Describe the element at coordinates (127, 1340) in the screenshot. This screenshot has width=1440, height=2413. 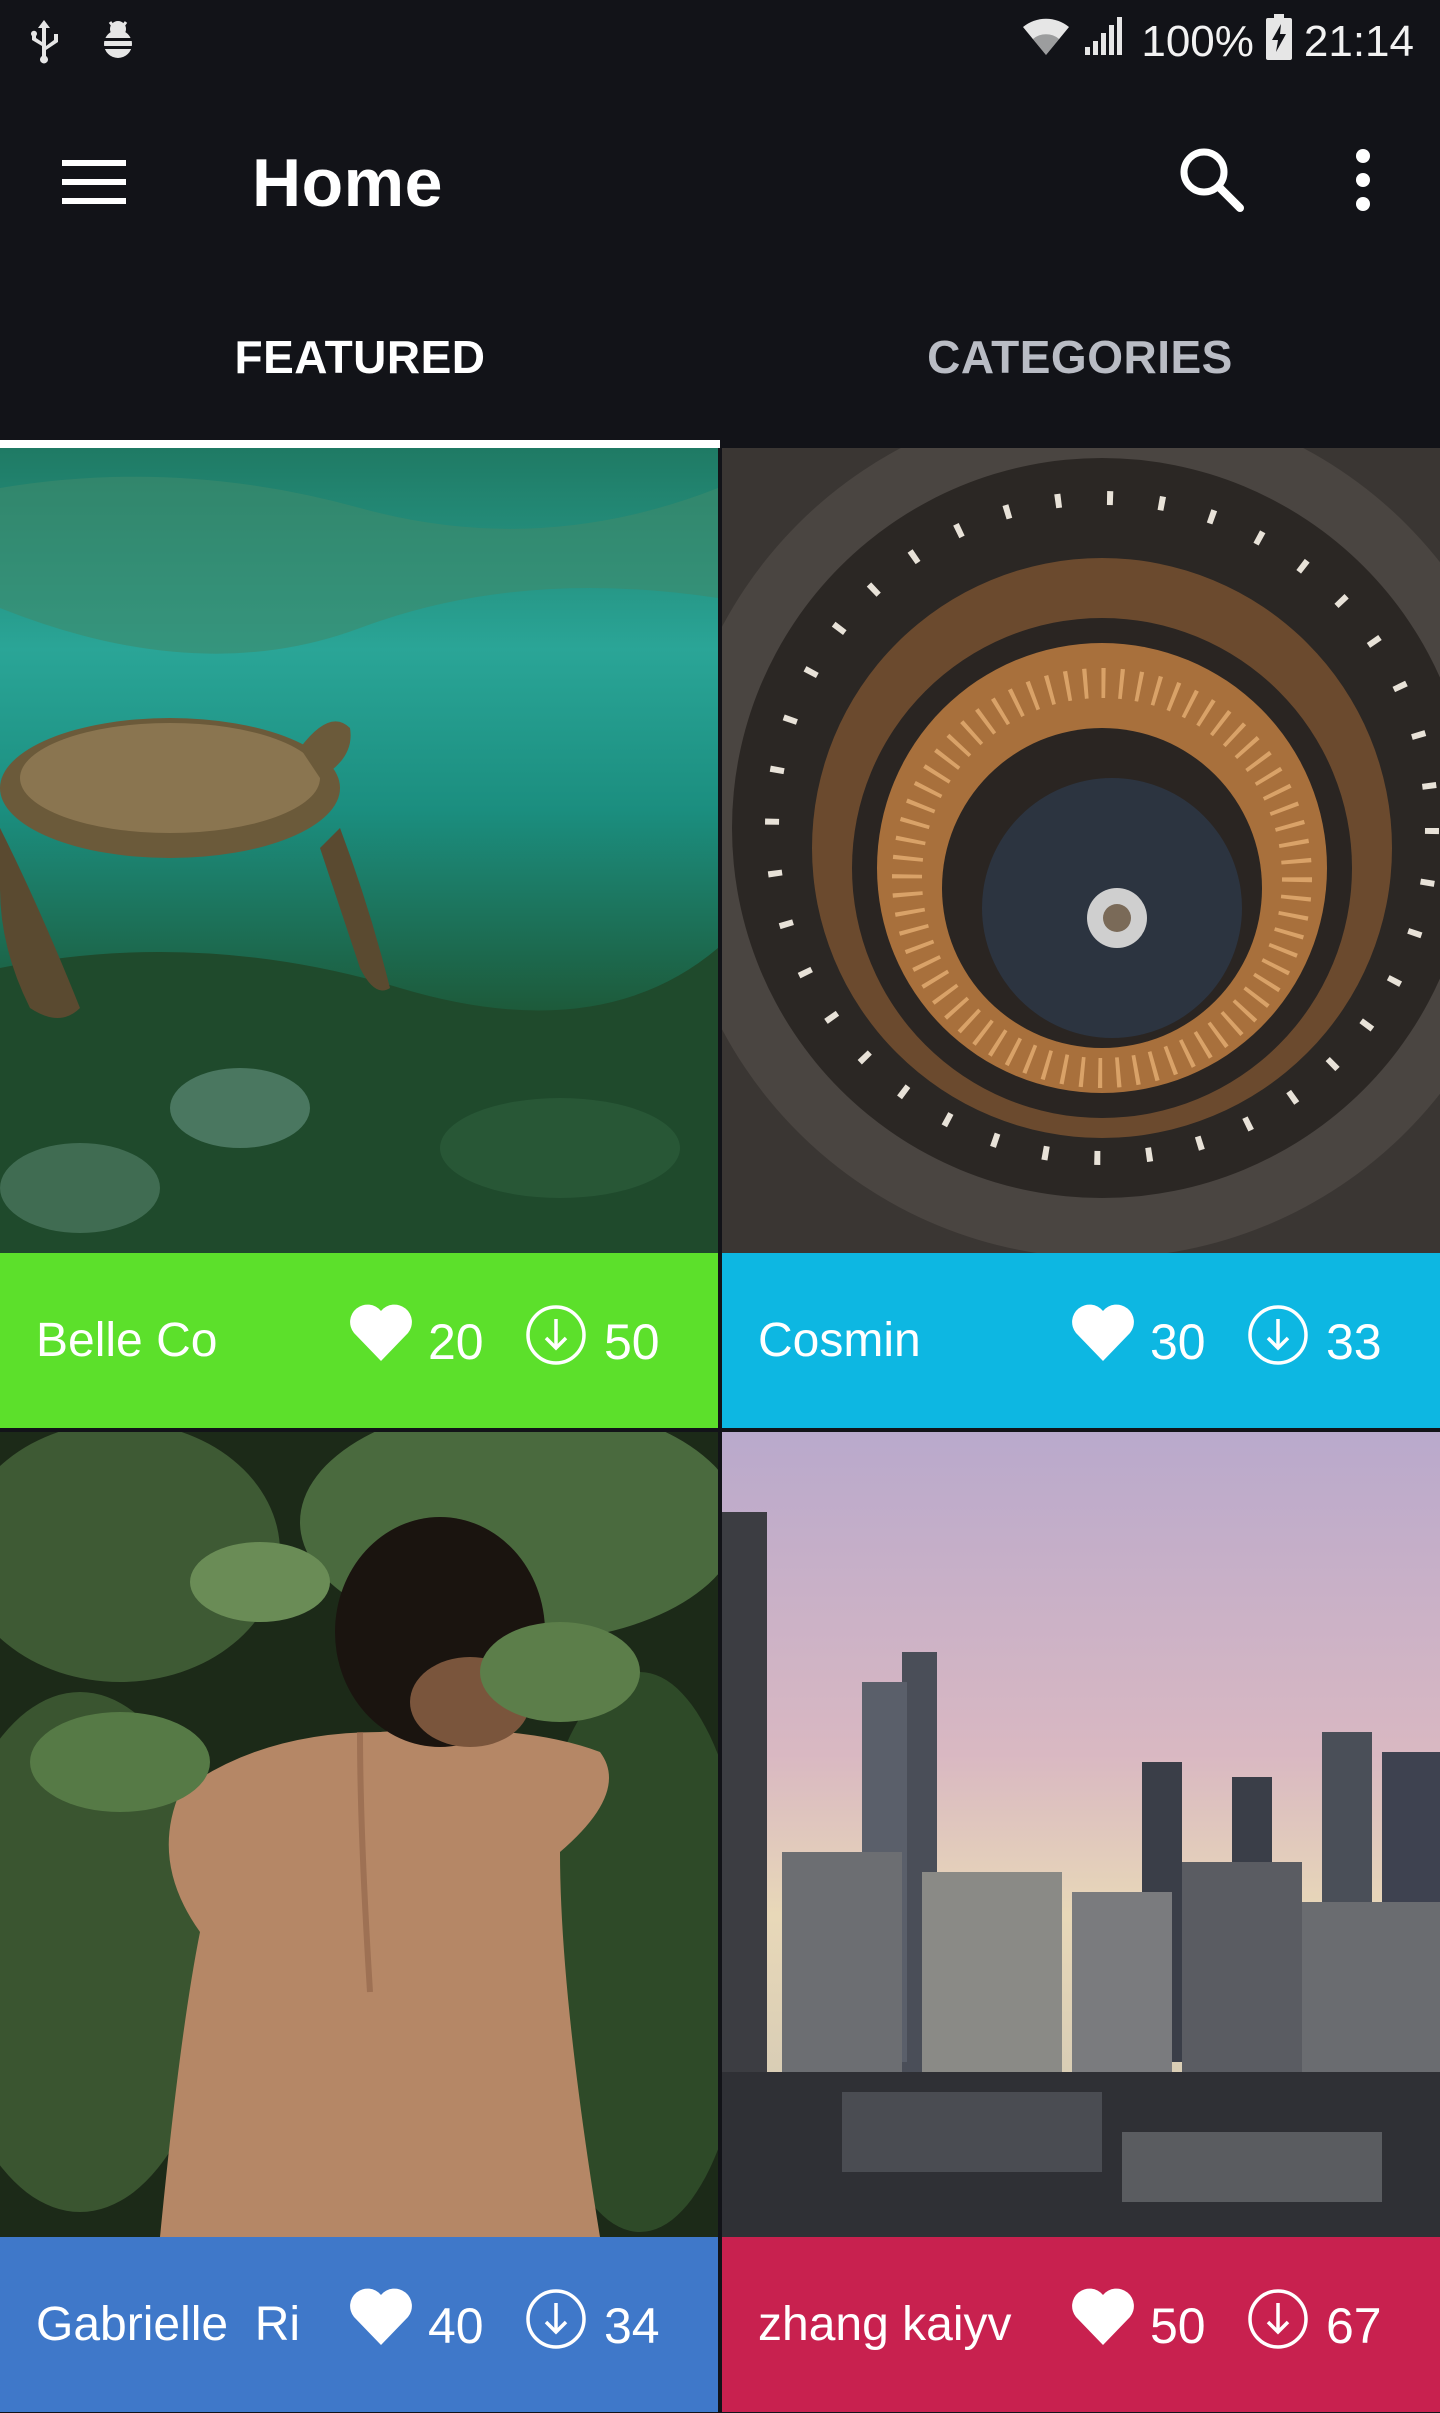
I see `author-name: Belle Co` at that location.